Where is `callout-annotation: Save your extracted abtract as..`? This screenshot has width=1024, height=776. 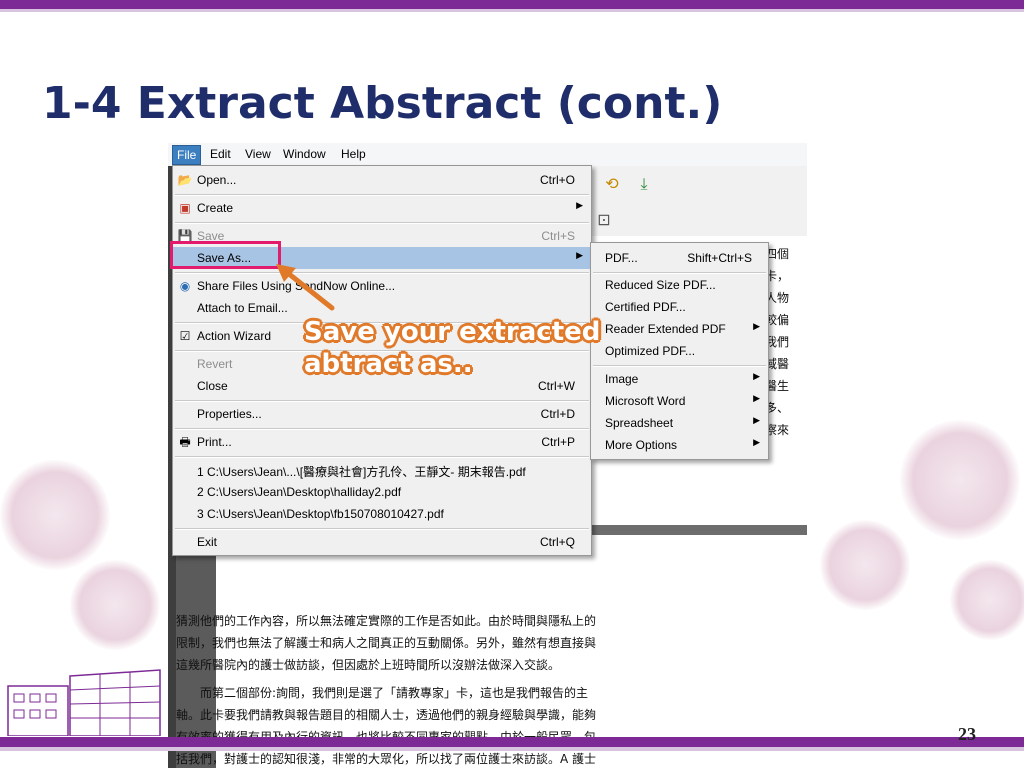 callout-annotation: Save your extracted abtract as.. is located at coordinates (452, 348).